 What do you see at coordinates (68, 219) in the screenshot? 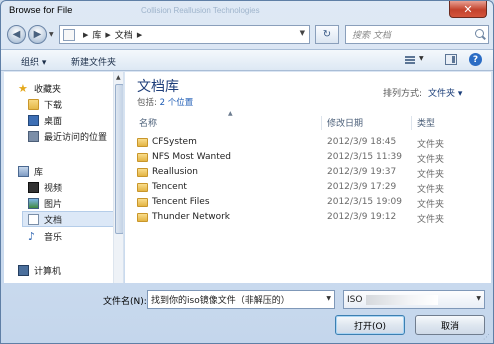
I see `nav-item-documents: 文档` at bounding box center [68, 219].